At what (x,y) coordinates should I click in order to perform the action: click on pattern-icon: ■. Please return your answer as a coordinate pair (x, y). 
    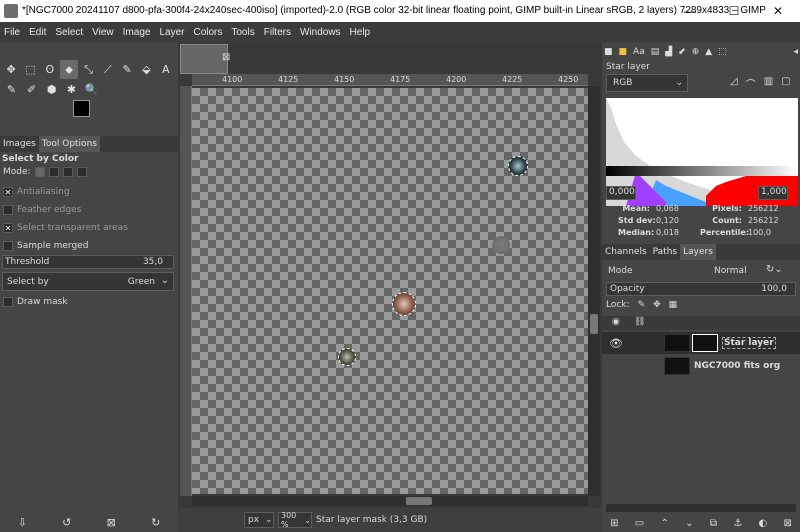
    Looking at the image, I should click on (623, 52).